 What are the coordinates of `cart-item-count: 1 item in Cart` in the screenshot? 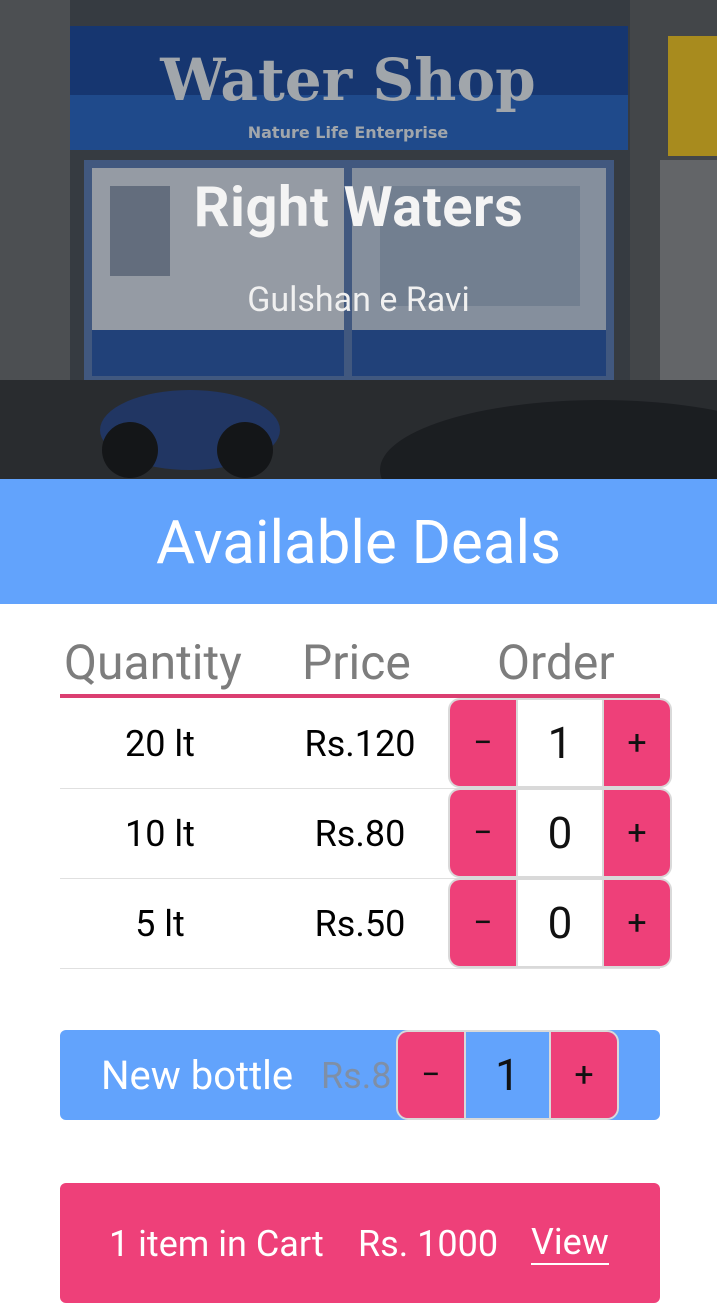 It's located at (216, 1244).